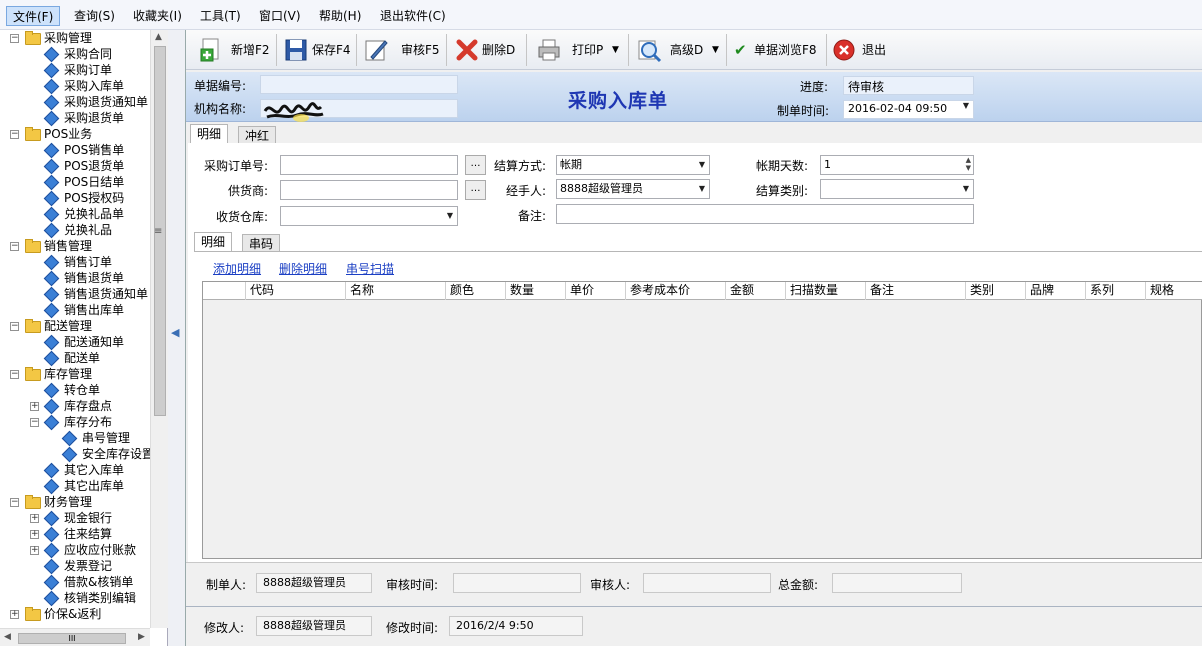 The image size is (1202, 646). Describe the element at coordinates (257, 135) in the screenshot. I see `tab-reverse: 冲红` at that location.